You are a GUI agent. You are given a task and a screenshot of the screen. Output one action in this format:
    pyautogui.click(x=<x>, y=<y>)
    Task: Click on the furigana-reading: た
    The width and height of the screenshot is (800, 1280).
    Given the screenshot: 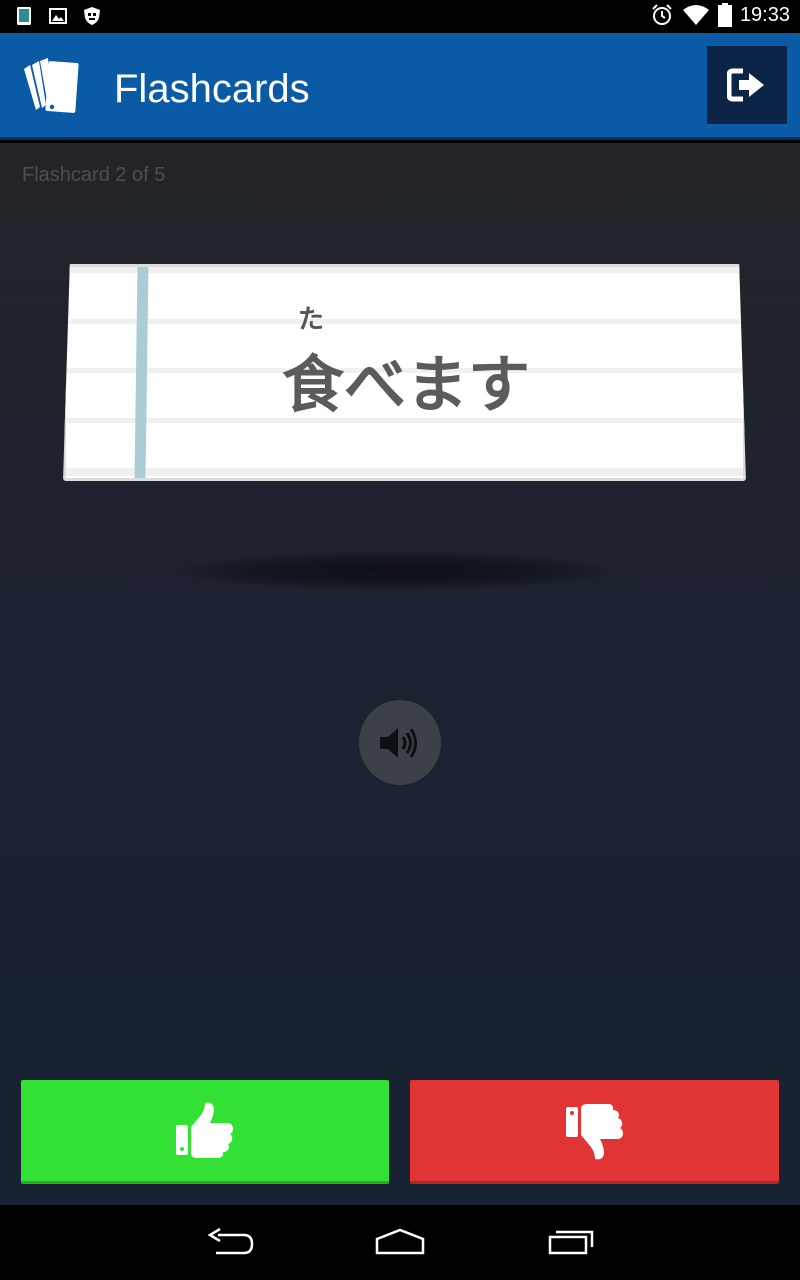 What is the action you would take?
    pyautogui.click(x=311, y=320)
    